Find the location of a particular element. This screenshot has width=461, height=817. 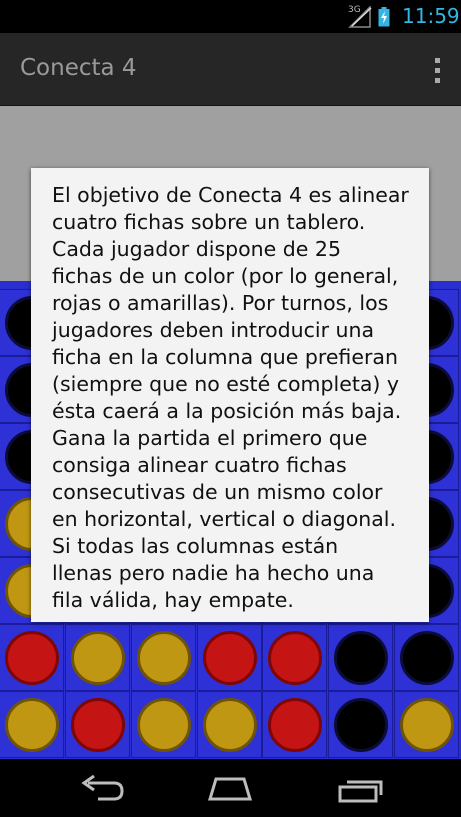

navigation-bar is located at coordinates (230, 788).